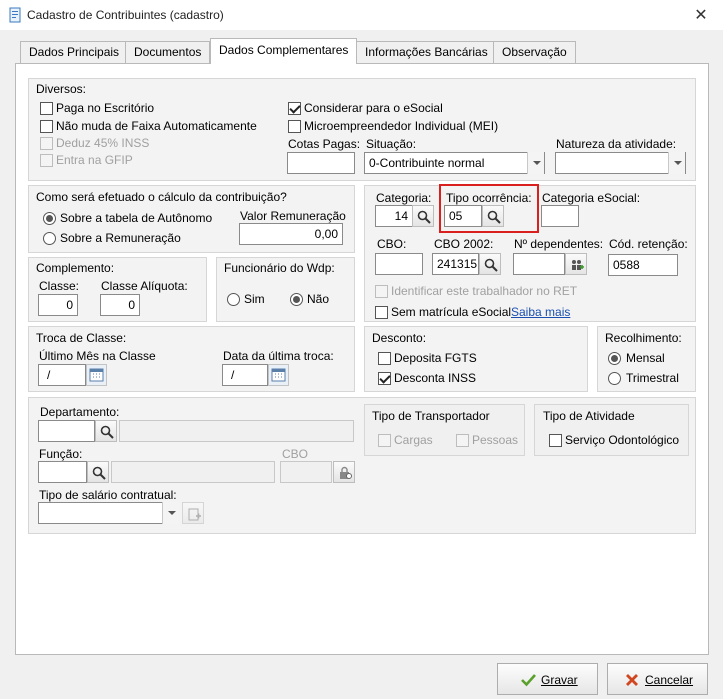 This screenshot has height=699, width=723. Describe the element at coordinates (399, 338) in the screenshot. I see `desconto-title: Desconto:` at that location.